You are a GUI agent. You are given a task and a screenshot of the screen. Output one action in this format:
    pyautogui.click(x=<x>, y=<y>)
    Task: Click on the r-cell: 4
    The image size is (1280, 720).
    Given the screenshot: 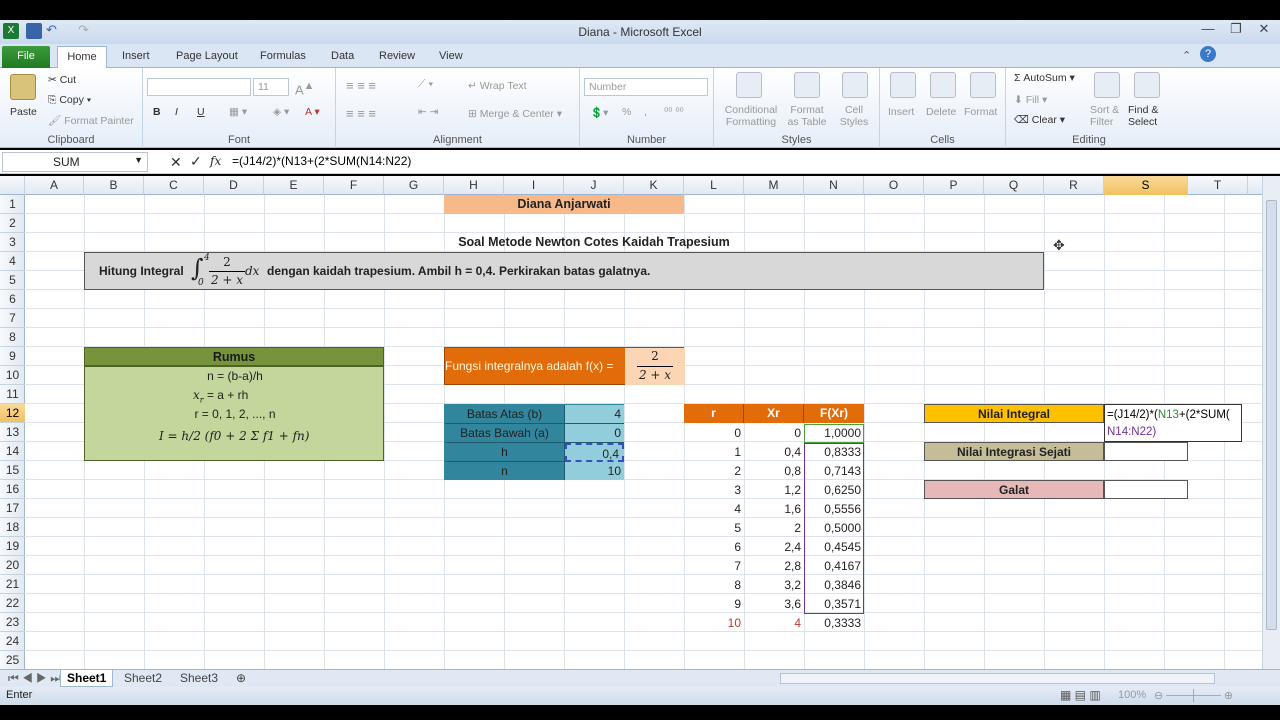 What is the action you would take?
    pyautogui.click(x=714, y=509)
    